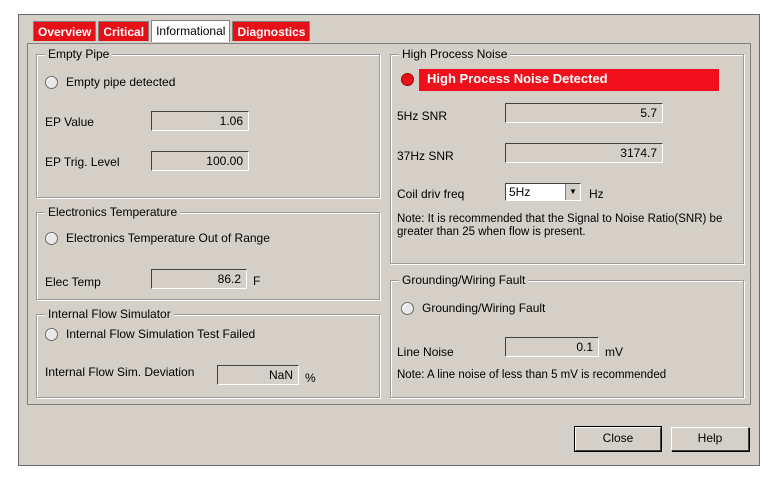 The width and height of the screenshot is (769, 477). Describe the element at coordinates (310, 378) in the screenshot. I see `flow-sim-deviation-unit: %` at that location.